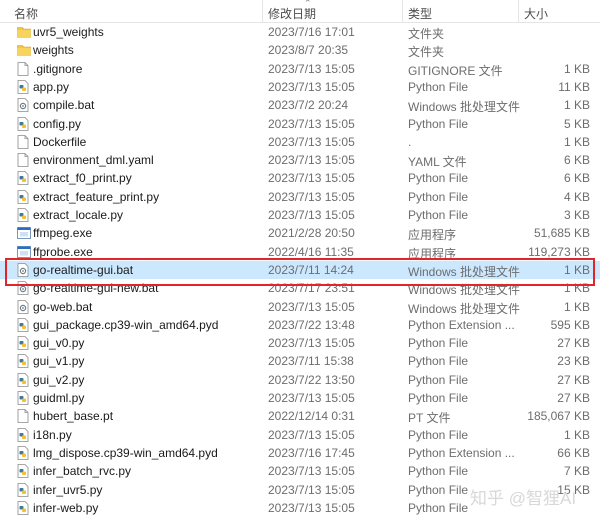 Image resolution: width=600 pixels, height=522 pixels. I want to click on column-header-type: 类型, so click(420, 13).